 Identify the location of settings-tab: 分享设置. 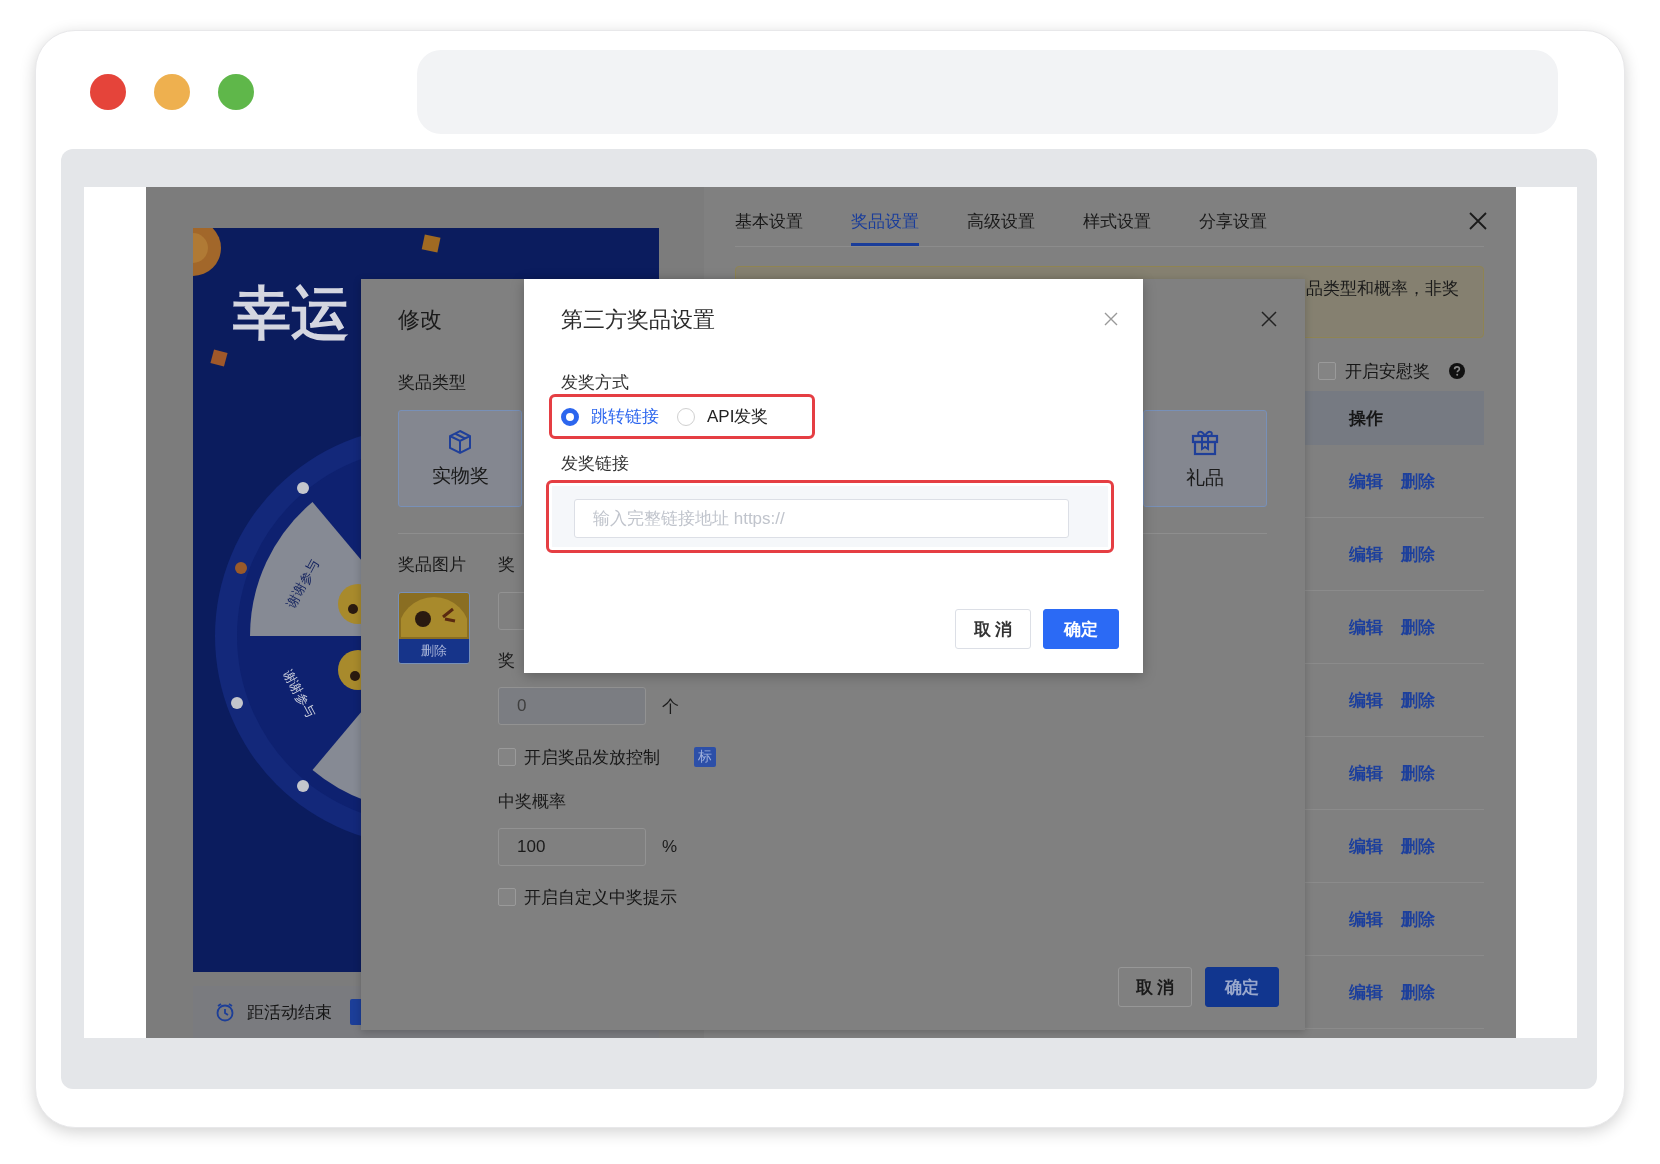
(1233, 228).